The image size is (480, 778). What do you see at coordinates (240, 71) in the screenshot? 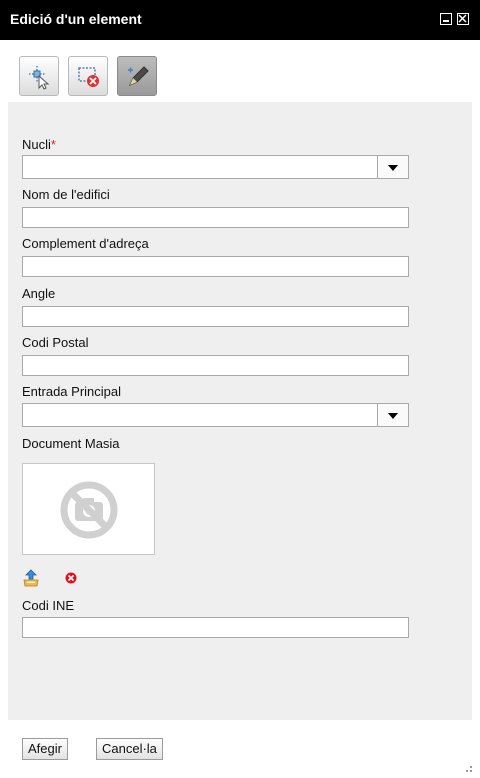
I see `toolbar` at bounding box center [240, 71].